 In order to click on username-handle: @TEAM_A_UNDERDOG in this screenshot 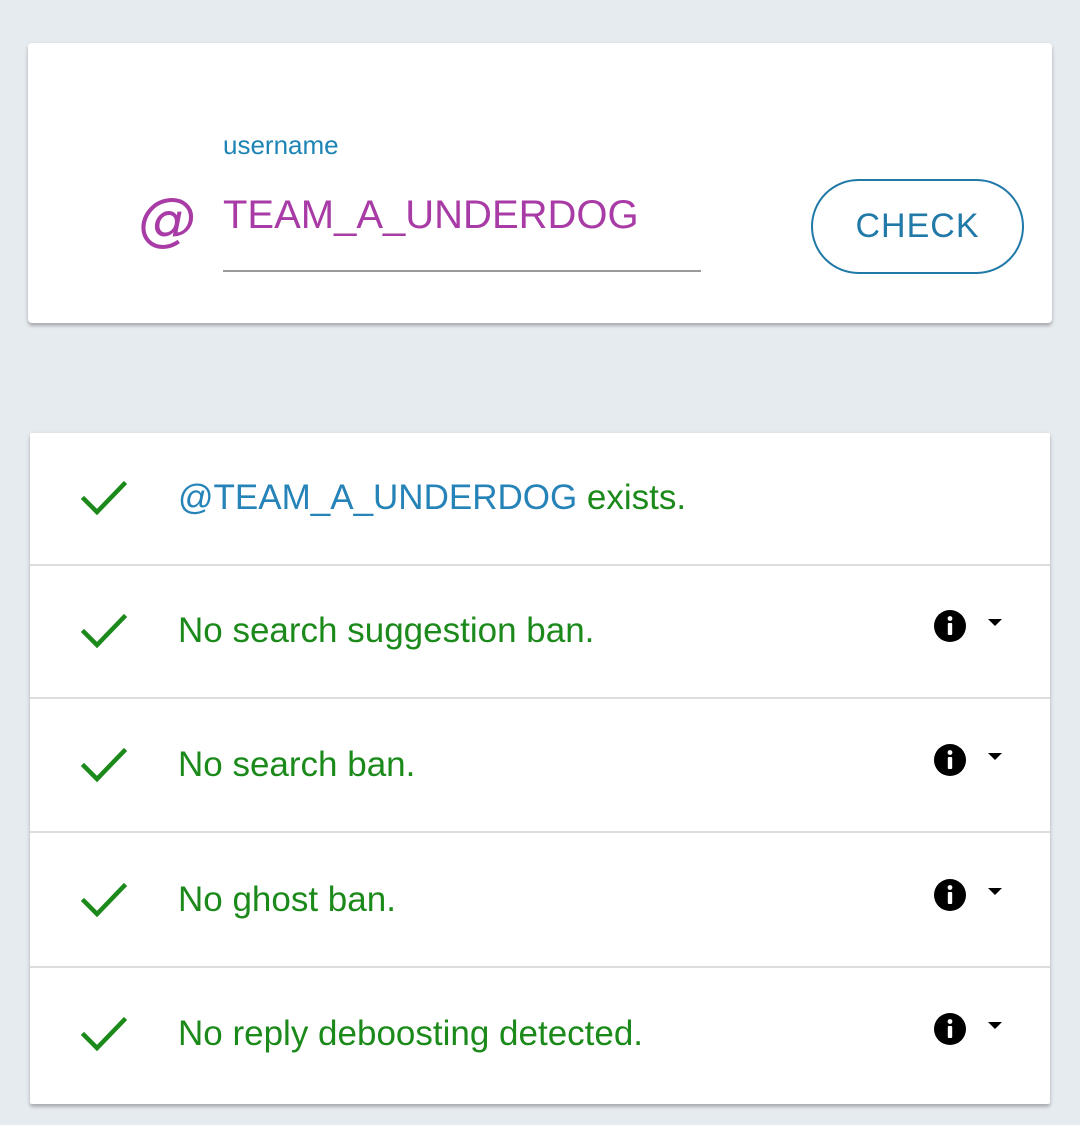, I will do `click(377, 497)`.